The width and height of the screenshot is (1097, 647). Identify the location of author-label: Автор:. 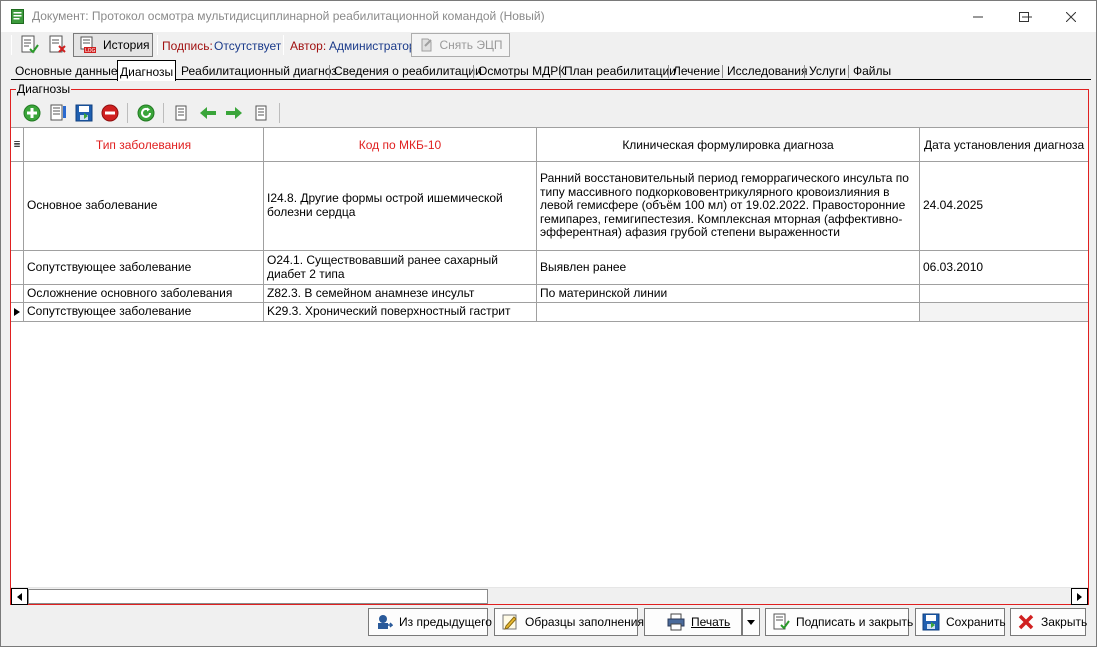
(308, 46).